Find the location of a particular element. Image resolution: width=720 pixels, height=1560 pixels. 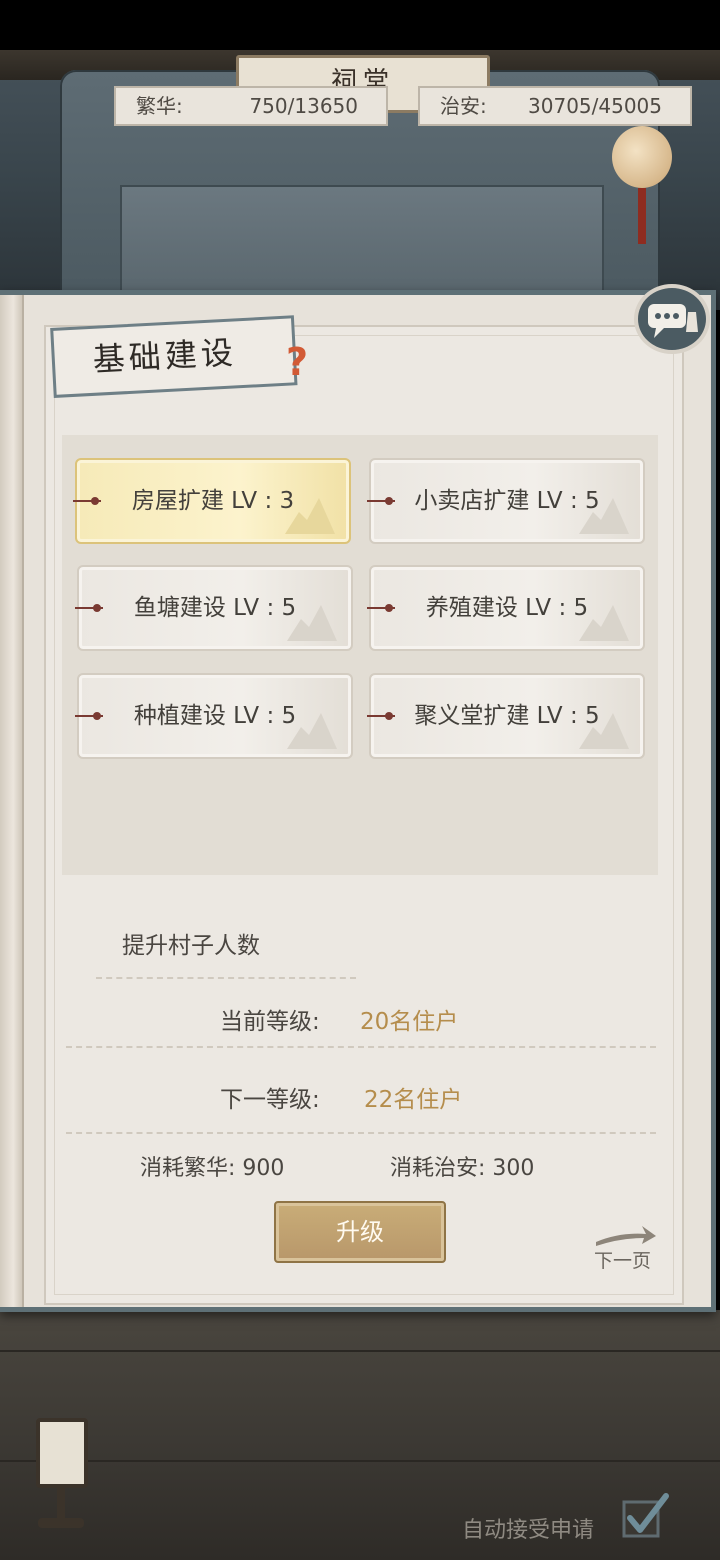

cost-security-label: 消耗治安: is located at coordinates (438, 1168).